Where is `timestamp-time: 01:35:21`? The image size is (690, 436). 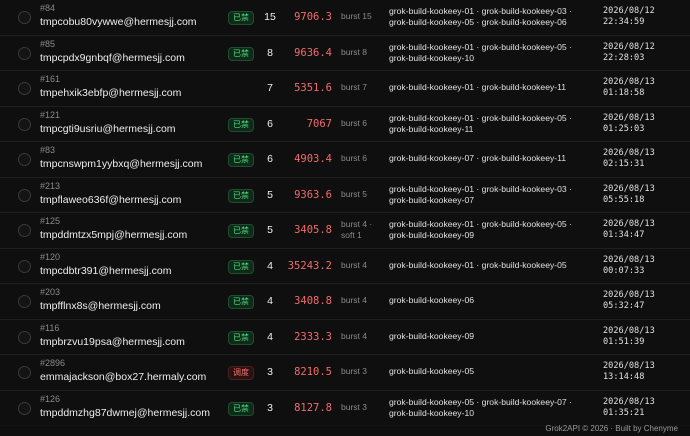
timestamp-time: 01:35:21 is located at coordinates (624, 412).